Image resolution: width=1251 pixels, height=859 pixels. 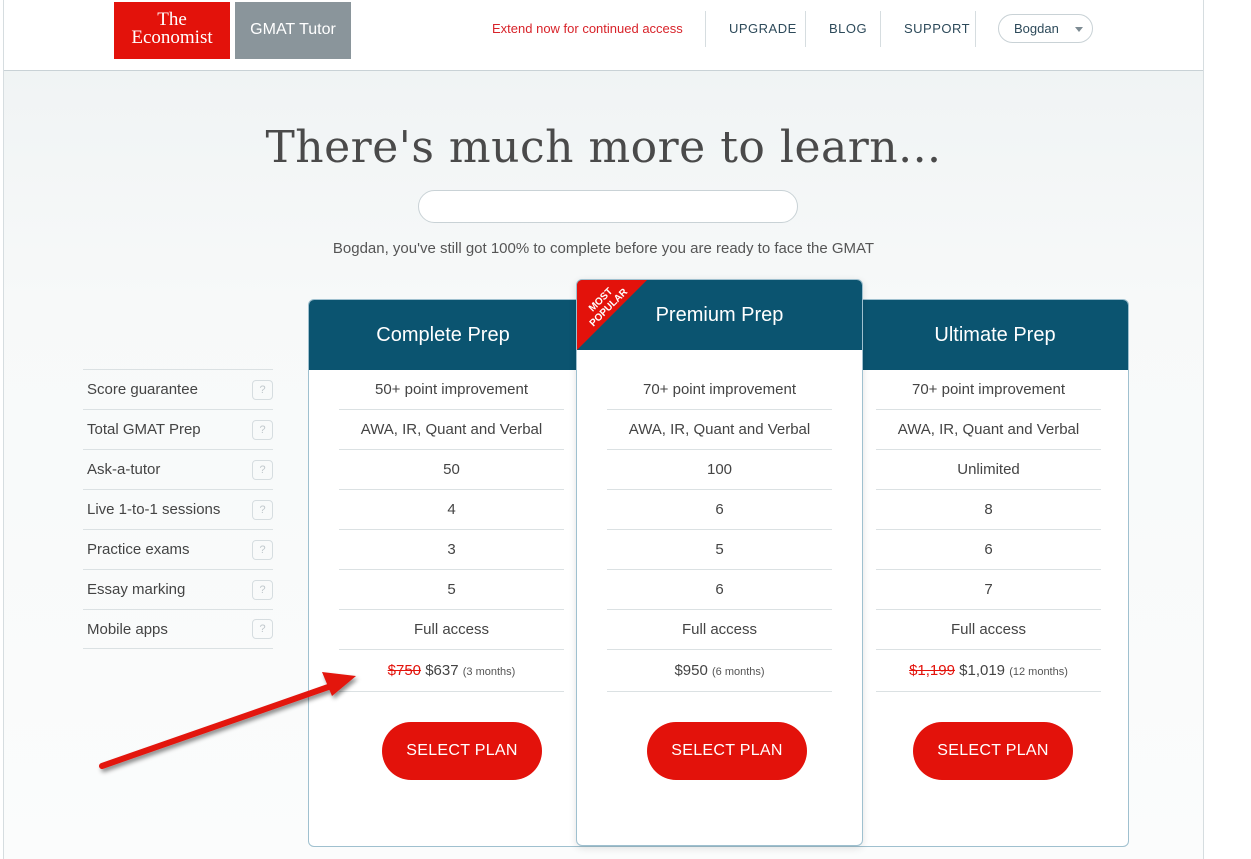 What do you see at coordinates (227, 720) in the screenshot?
I see `annotation-arrow-icon` at bounding box center [227, 720].